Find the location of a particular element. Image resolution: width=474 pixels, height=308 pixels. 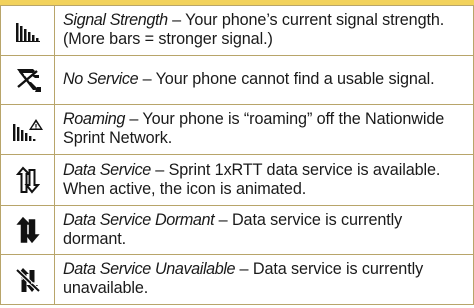

data-service-icon is located at coordinates (27, 180).